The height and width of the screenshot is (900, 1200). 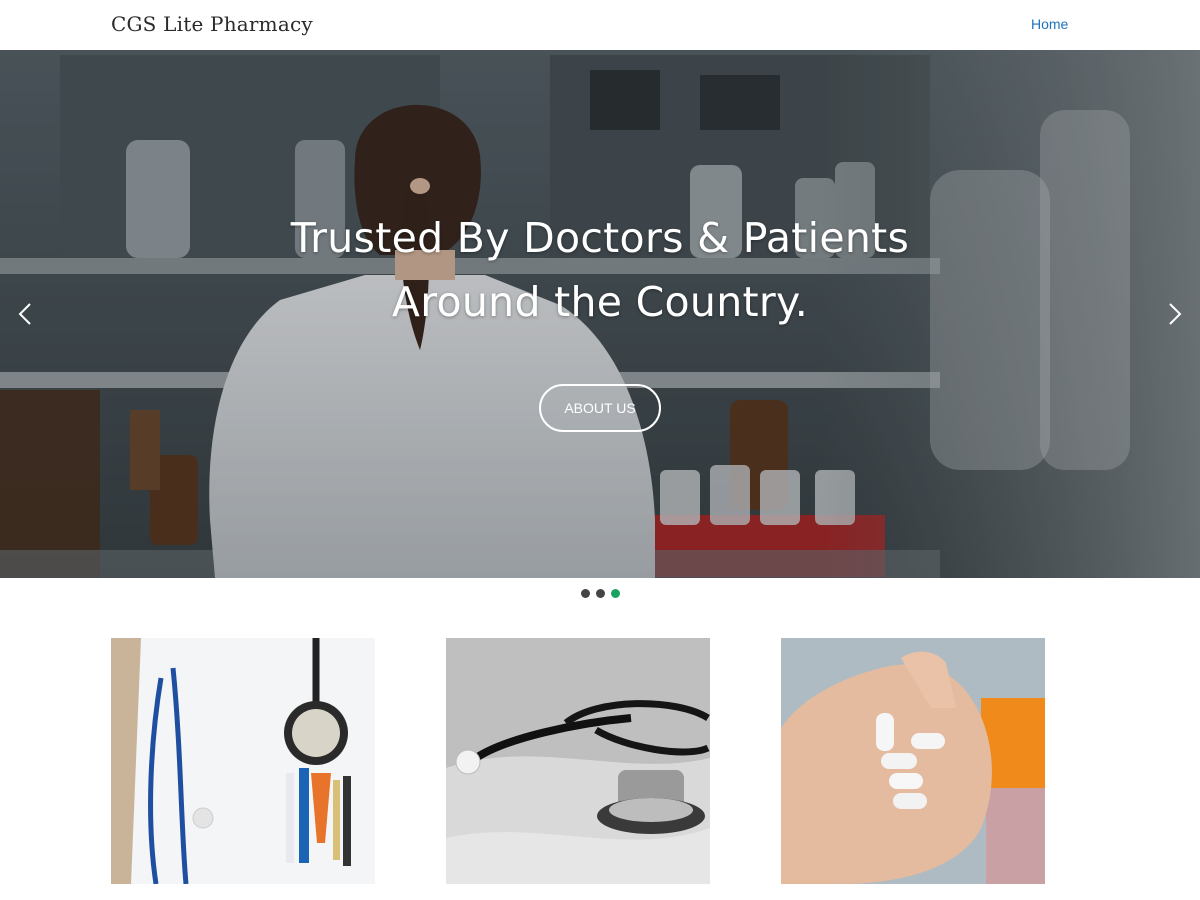 I want to click on feature-card-doctor, so click(x=243, y=761).